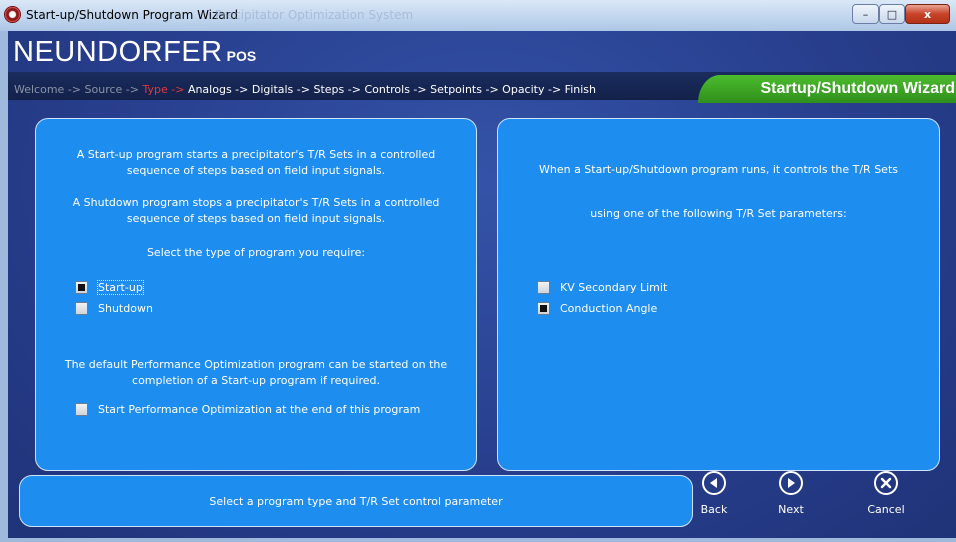  I want to click on option-conduction-angle: Conduction Angle, so click(597, 308).